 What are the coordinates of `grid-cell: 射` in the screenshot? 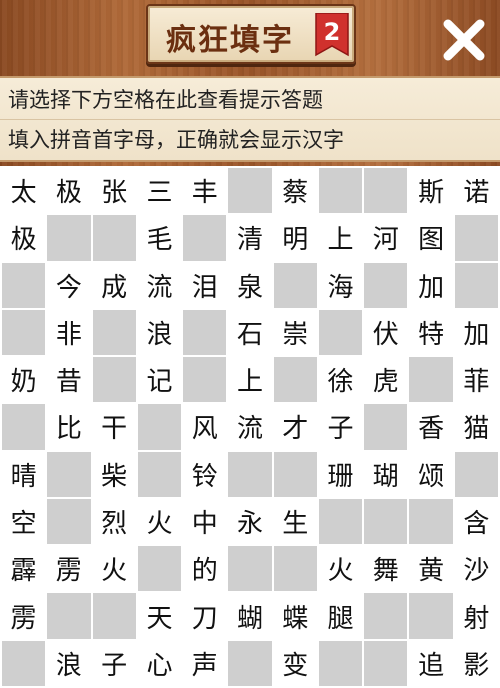 It's located at (476, 616).